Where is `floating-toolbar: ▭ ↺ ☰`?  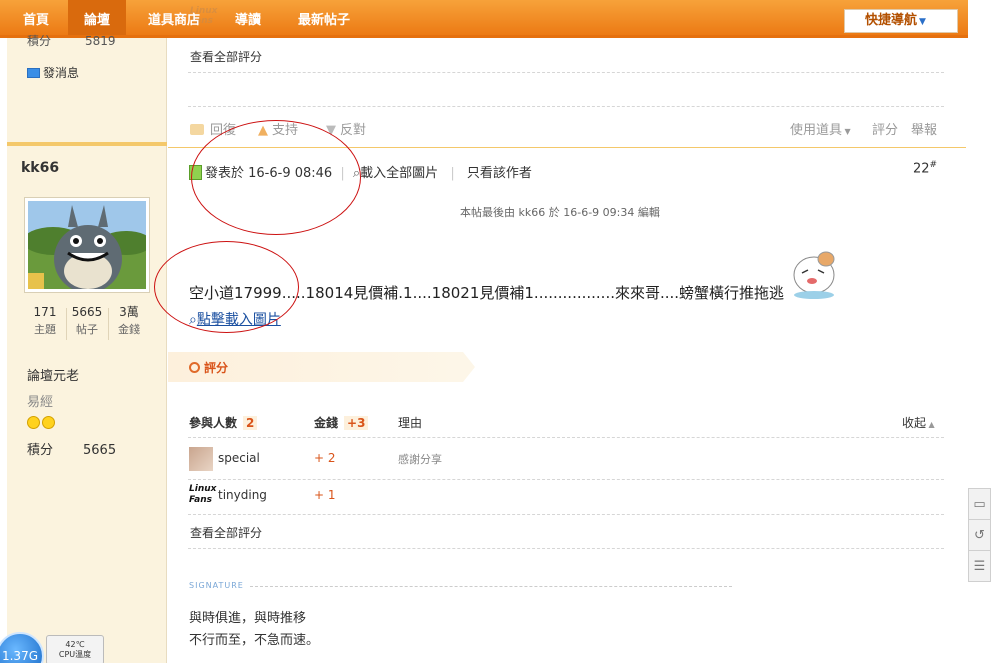
floating-toolbar: ▭ ↺ ☰ is located at coordinates (979, 535).